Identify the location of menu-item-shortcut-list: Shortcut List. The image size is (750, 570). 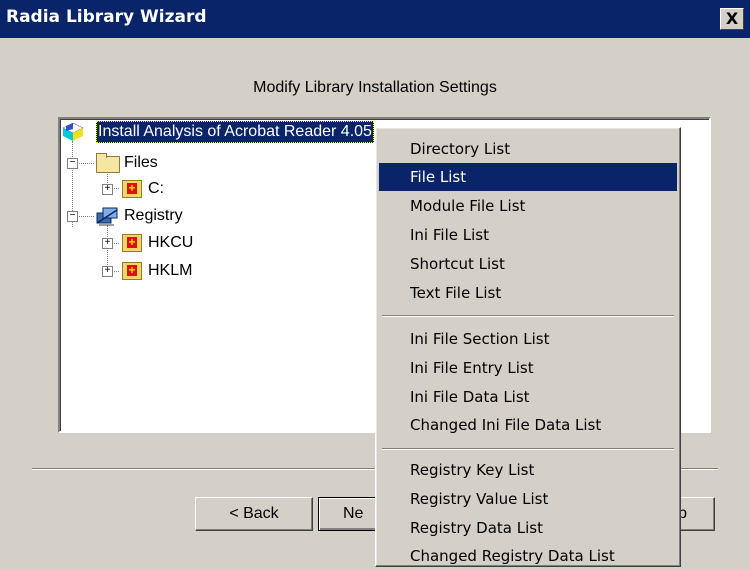
(528, 264).